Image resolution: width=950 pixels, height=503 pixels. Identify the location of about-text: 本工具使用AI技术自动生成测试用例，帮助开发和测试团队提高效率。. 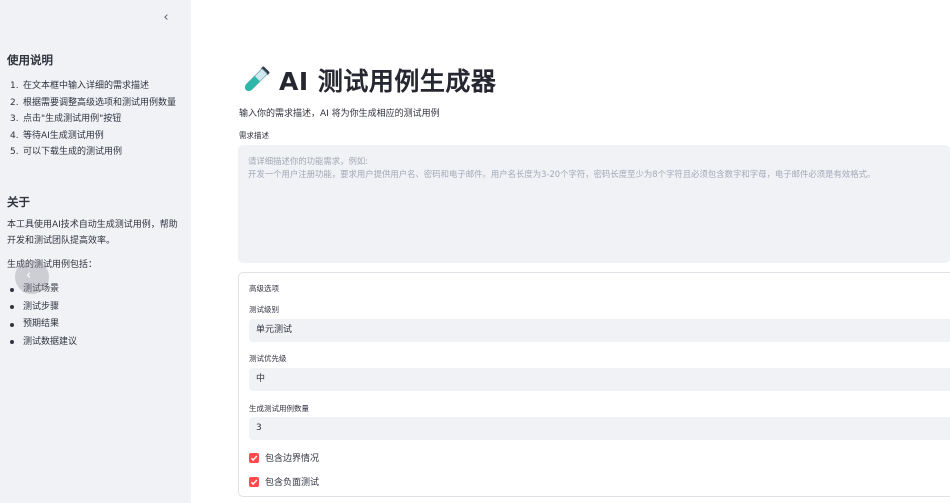
(92, 233).